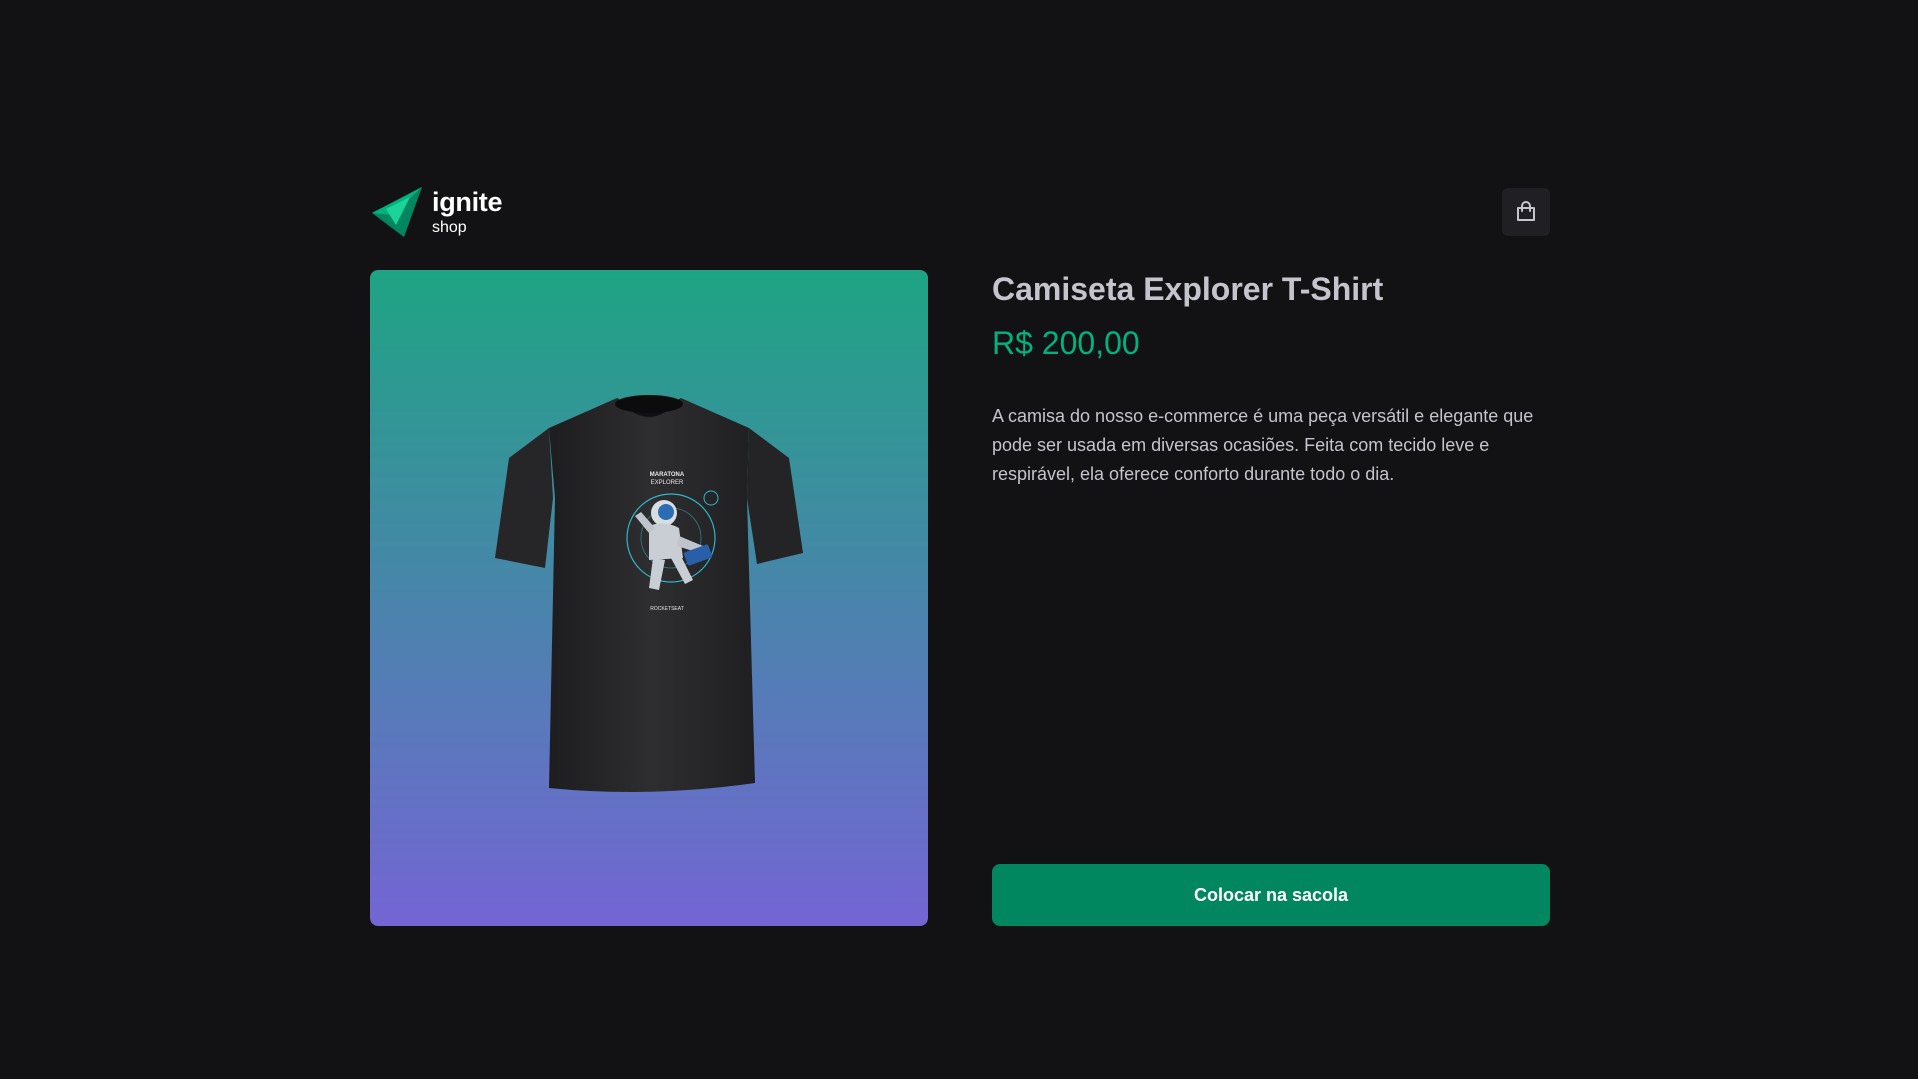 The image size is (1918, 1079). I want to click on ignite-shop-logo: ignite shop, so click(436, 212).